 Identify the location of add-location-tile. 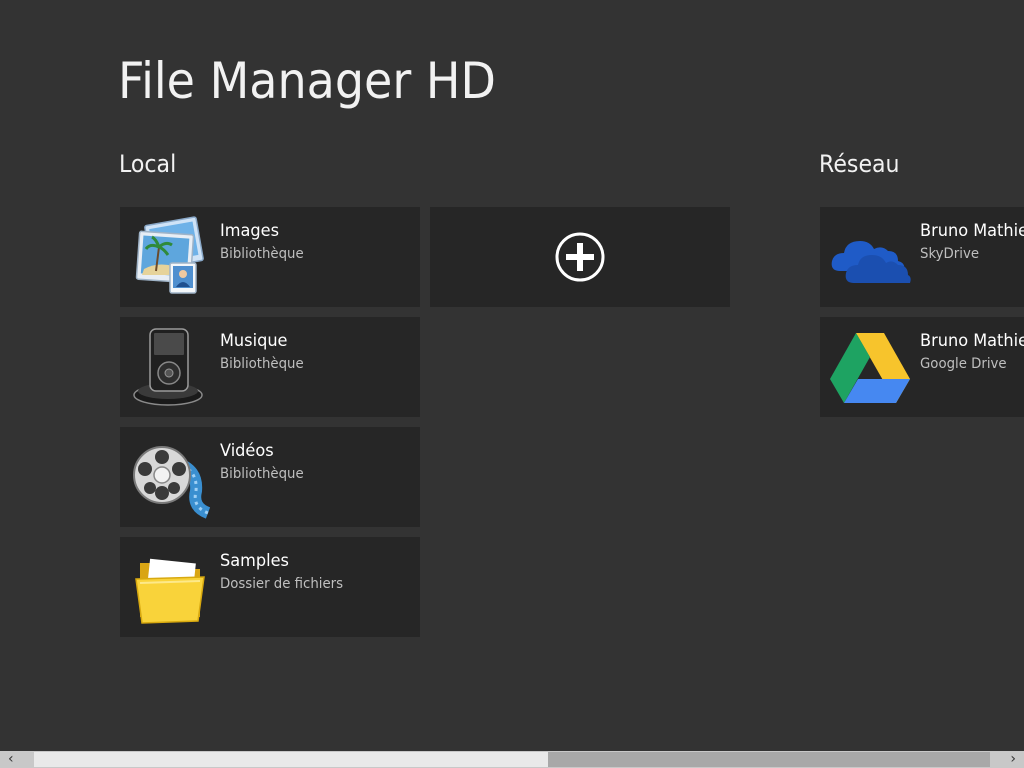
(580, 257).